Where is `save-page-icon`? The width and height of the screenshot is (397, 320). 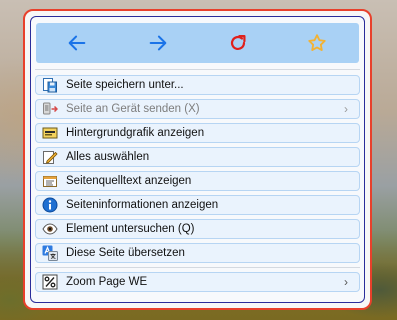
save-page-icon is located at coordinates (50, 85).